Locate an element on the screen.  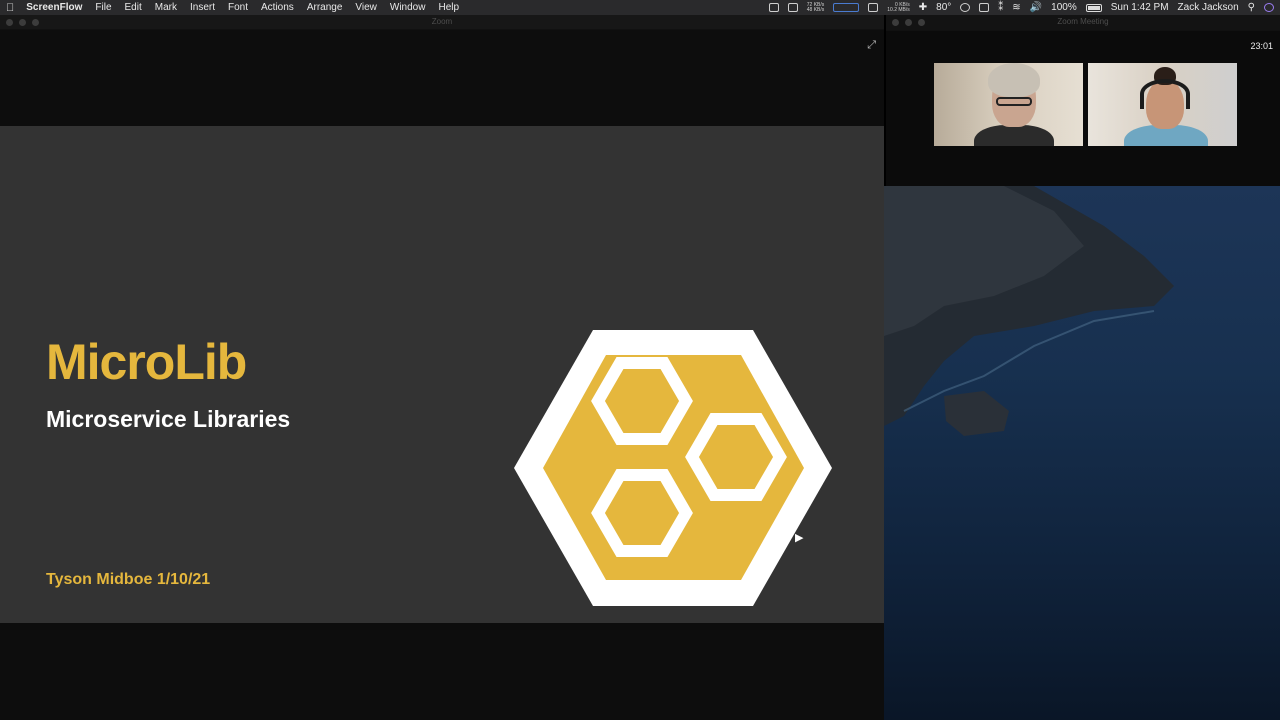
slide-subtitle: Microservice Libraries is located at coordinates (168, 419).